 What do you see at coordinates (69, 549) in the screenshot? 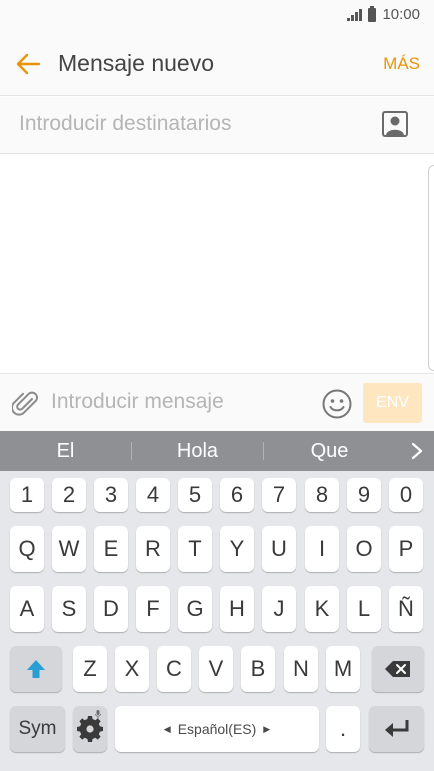
I see `key-w: W` at bounding box center [69, 549].